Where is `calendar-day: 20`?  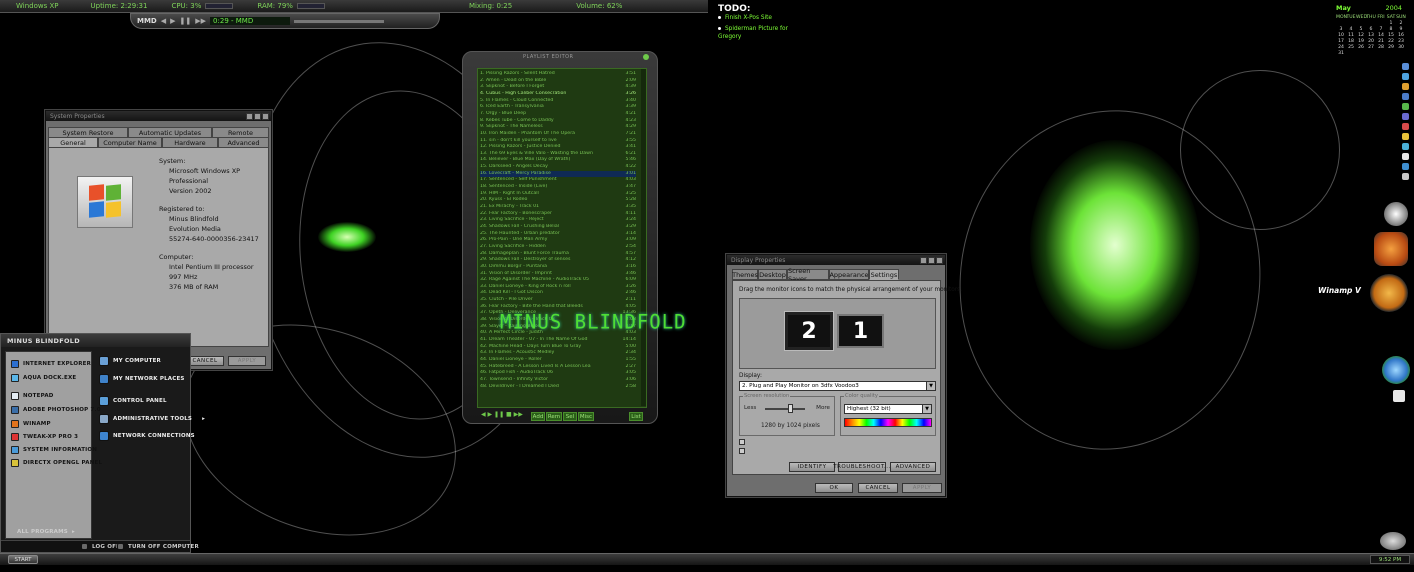 calendar-day: 20 is located at coordinates (1371, 41).